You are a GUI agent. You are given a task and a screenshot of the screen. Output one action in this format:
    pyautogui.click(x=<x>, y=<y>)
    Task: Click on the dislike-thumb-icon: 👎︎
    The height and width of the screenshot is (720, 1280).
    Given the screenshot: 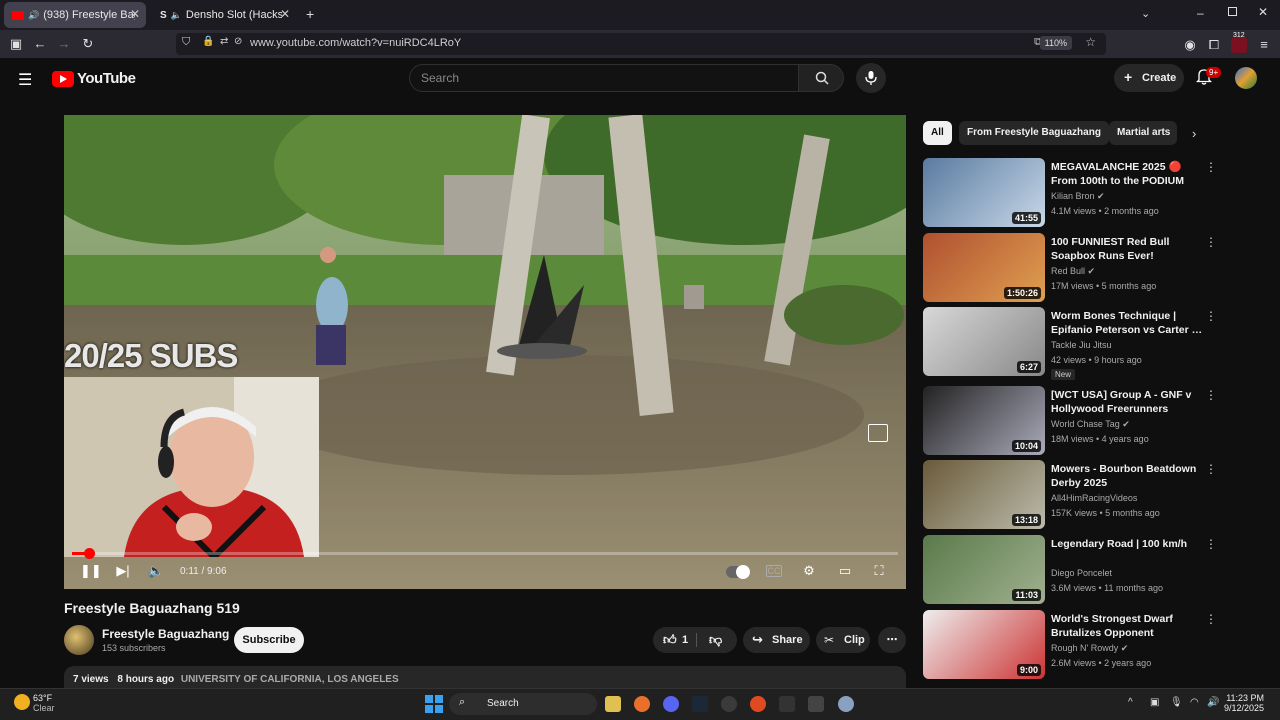 What is the action you would take?
    pyautogui.click(x=715, y=640)
    